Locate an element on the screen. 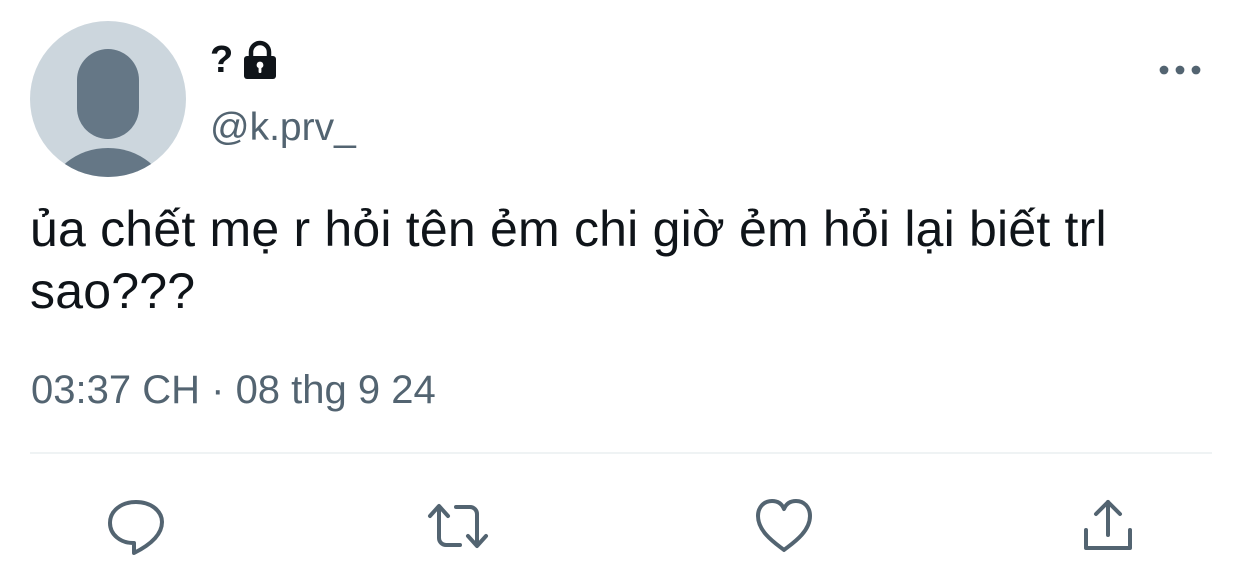 This screenshot has width=1242, height=588. more-options-button is located at coordinates (1180, 70).